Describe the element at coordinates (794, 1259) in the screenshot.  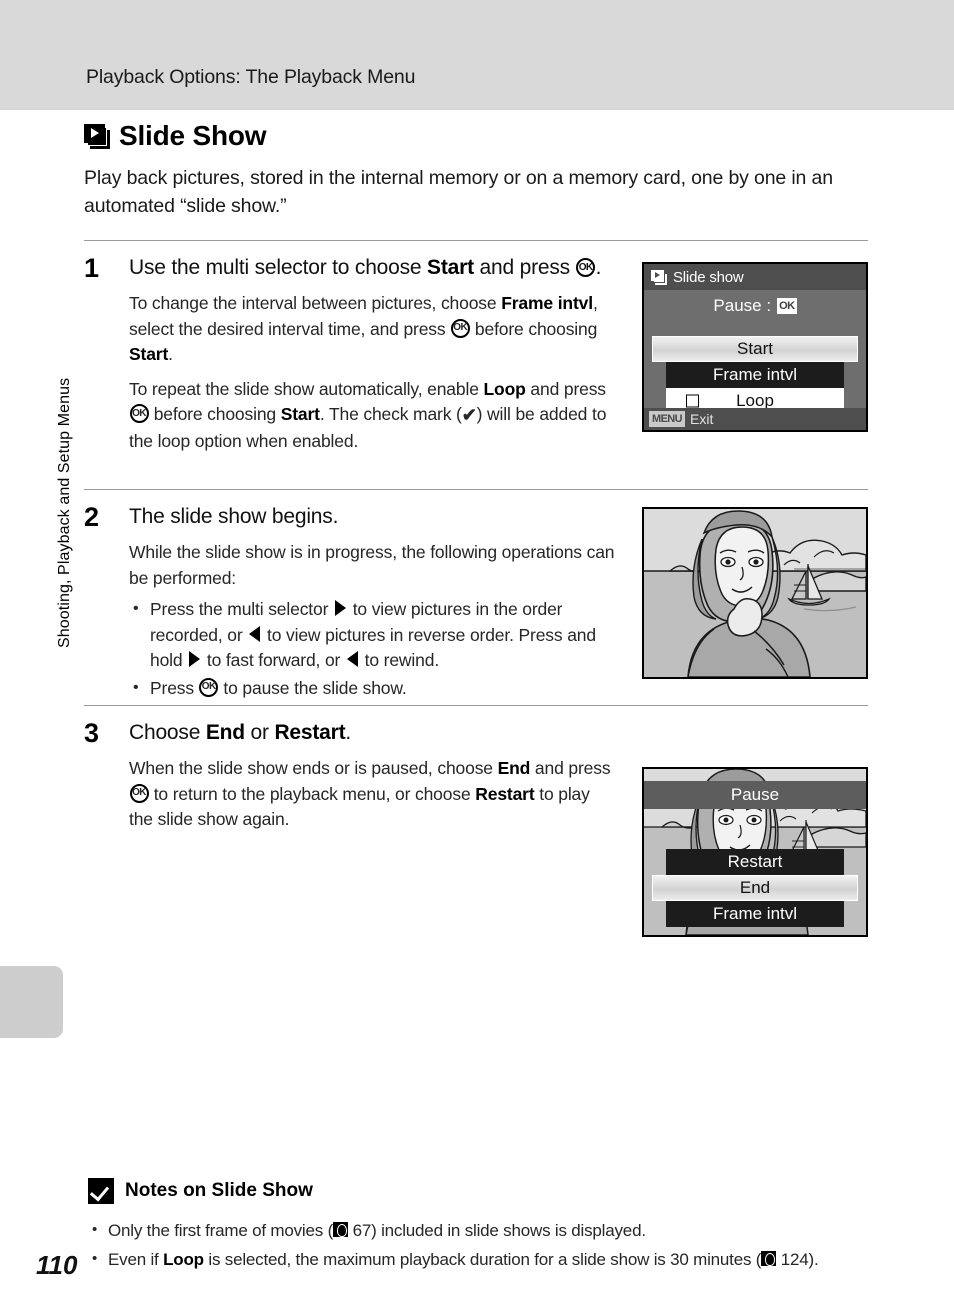
I see `note-2-page-ref: 124` at that location.